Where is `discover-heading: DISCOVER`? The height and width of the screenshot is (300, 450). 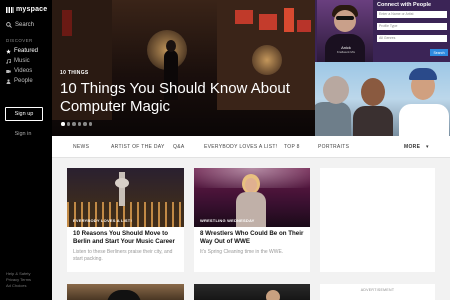 discover-heading: DISCOVER is located at coordinates (19, 40).